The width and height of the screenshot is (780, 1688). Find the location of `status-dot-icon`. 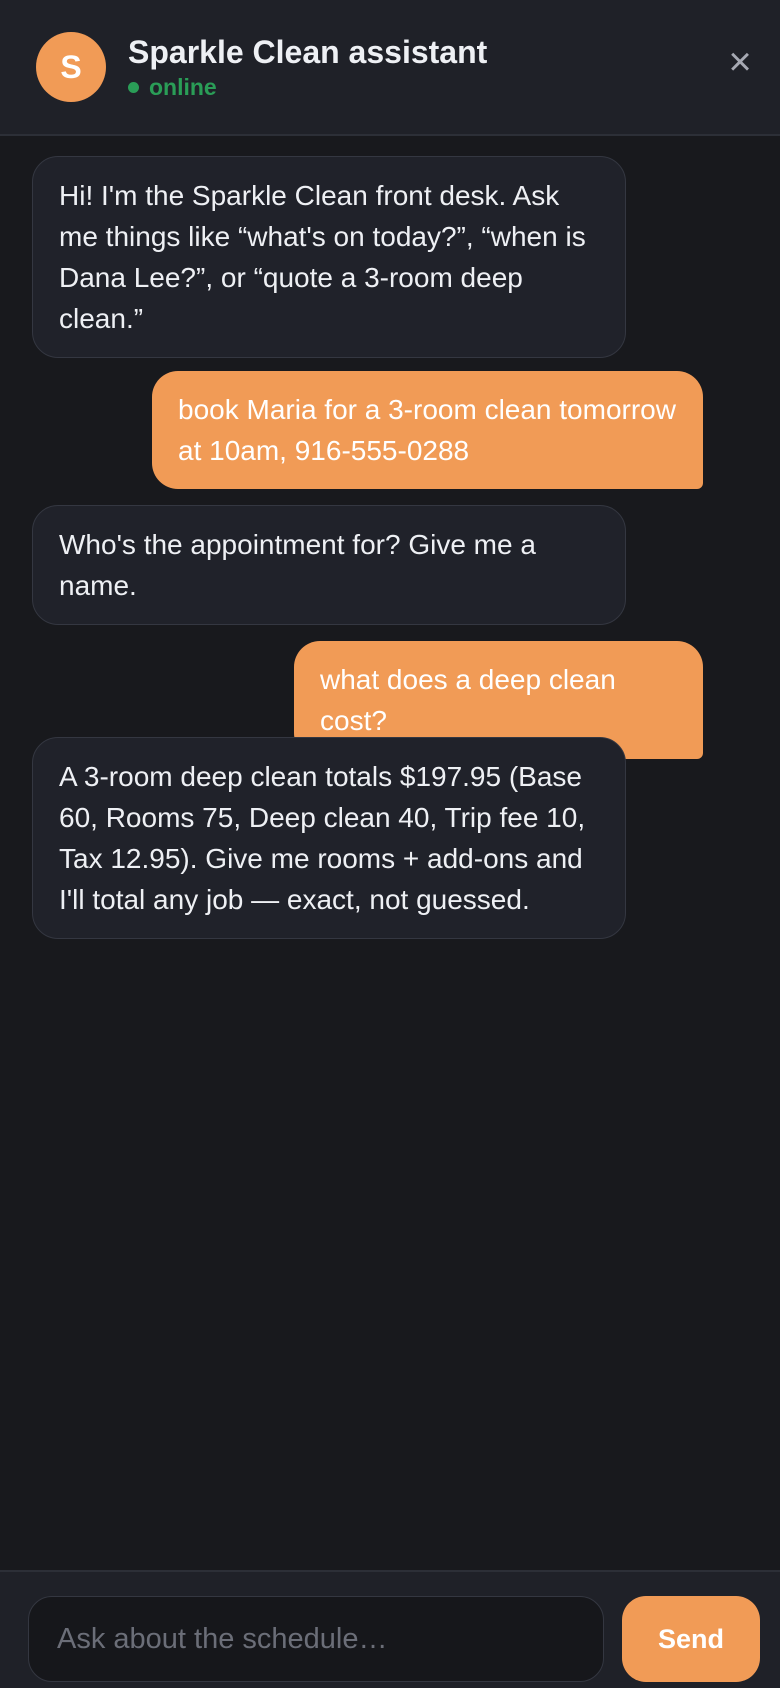

status-dot-icon is located at coordinates (133, 87).